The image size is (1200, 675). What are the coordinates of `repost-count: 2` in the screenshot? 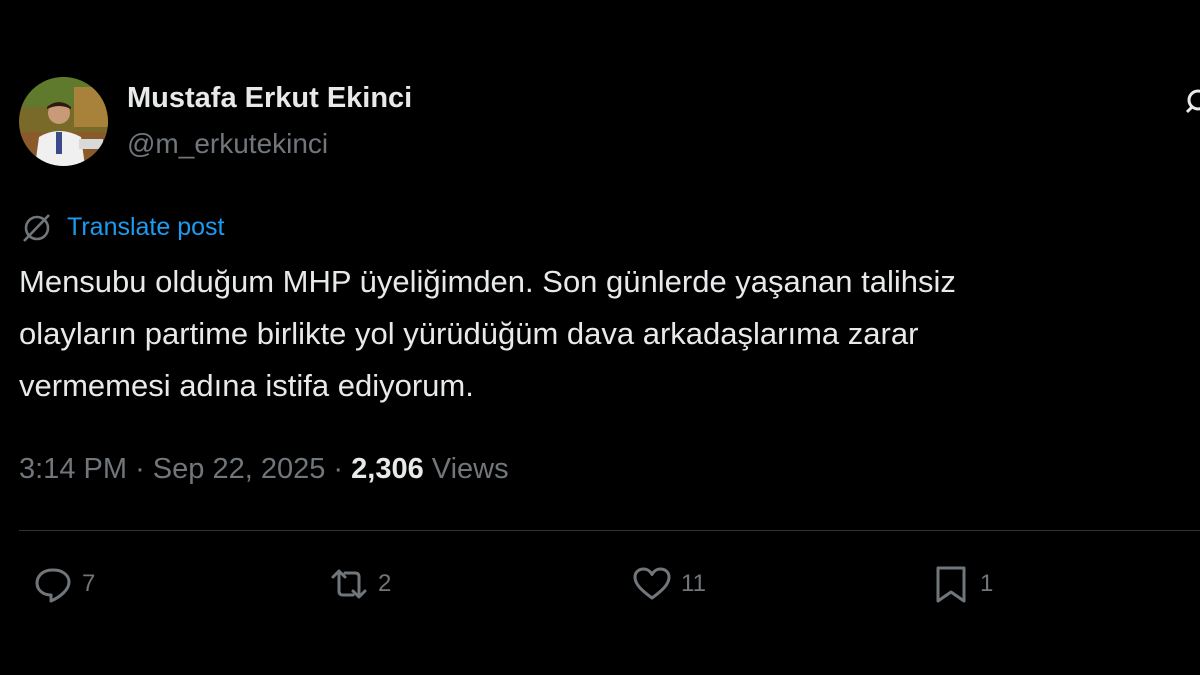 It's located at (385, 583).